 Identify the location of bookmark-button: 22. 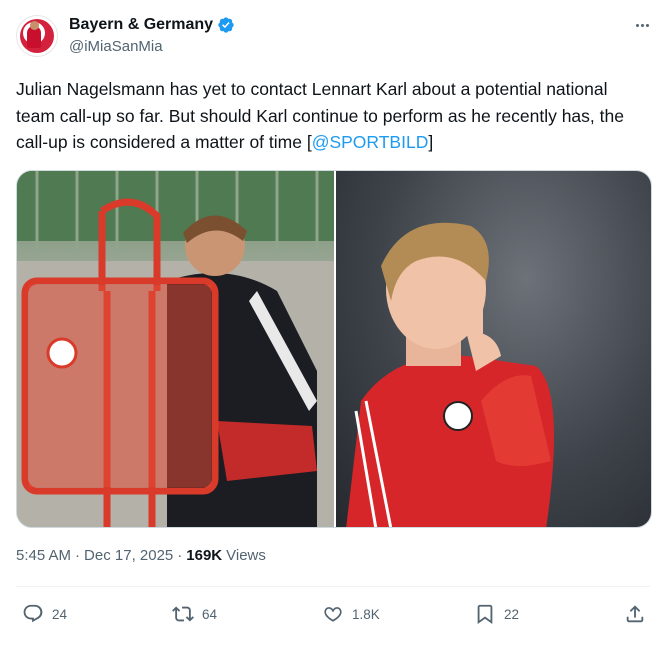
(496, 614).